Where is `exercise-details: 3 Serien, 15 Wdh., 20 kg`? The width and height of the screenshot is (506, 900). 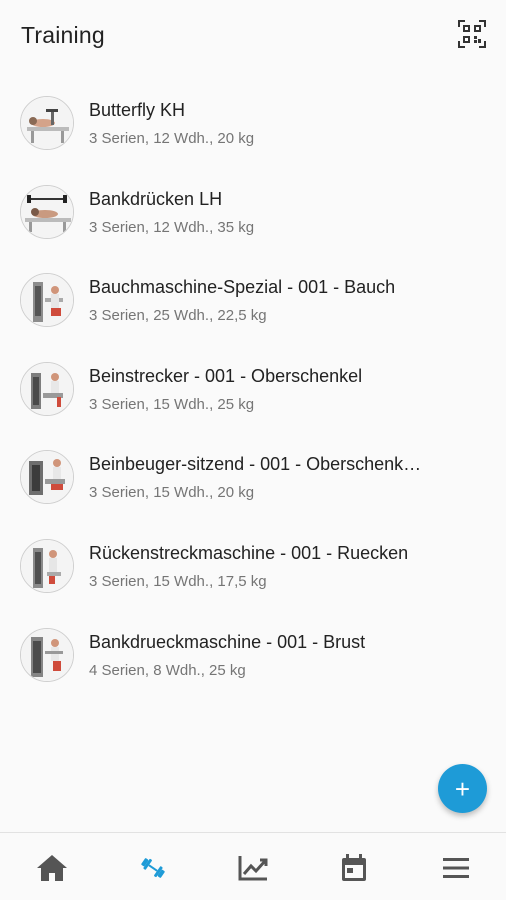 exercise-details: 3 Serien, 15 Wdh., 20 kg is located at coordinates (172, 493).